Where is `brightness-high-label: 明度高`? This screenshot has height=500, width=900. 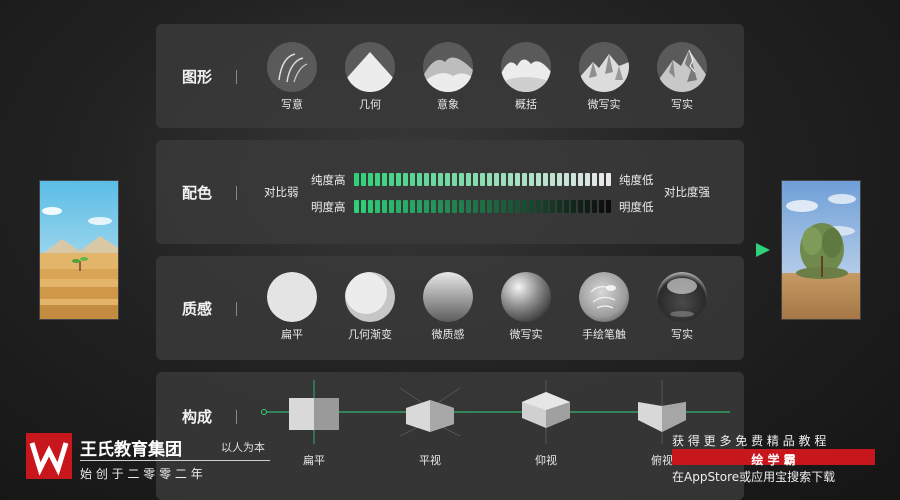
brightness-high-label: 明度高 is located at coordinates (328, 207).